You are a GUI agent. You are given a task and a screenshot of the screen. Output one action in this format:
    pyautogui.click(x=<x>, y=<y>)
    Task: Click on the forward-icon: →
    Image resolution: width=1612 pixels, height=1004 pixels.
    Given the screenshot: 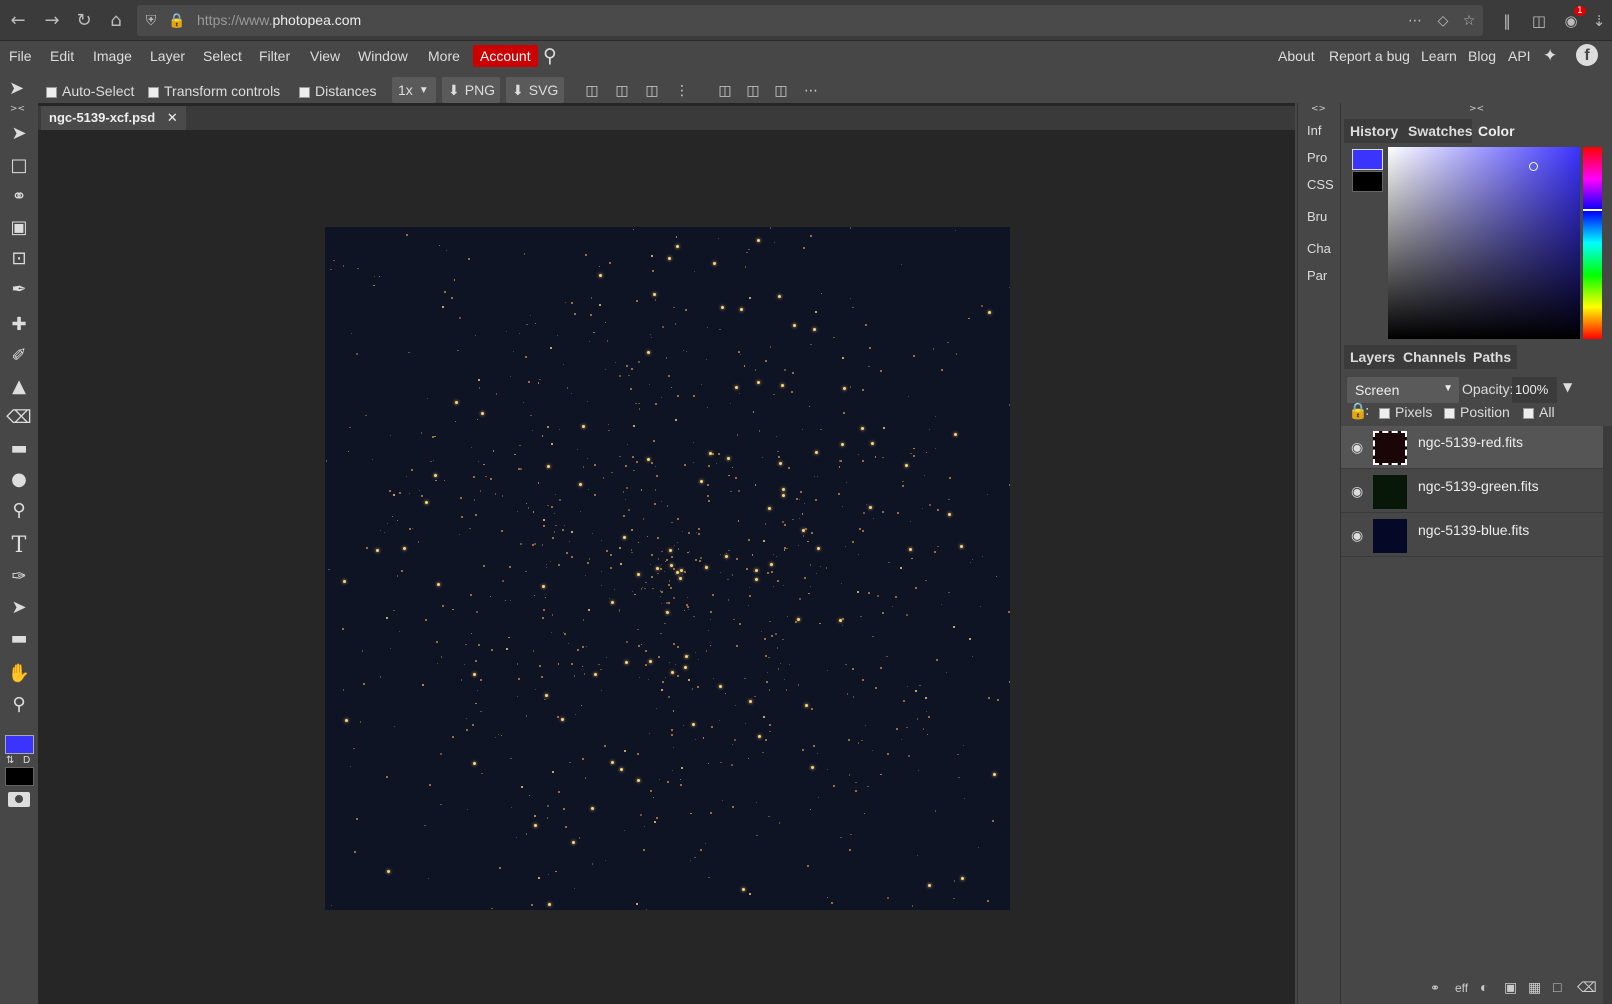 What is the action you would take?
    pyautogui.click(x=52, y=20)
    